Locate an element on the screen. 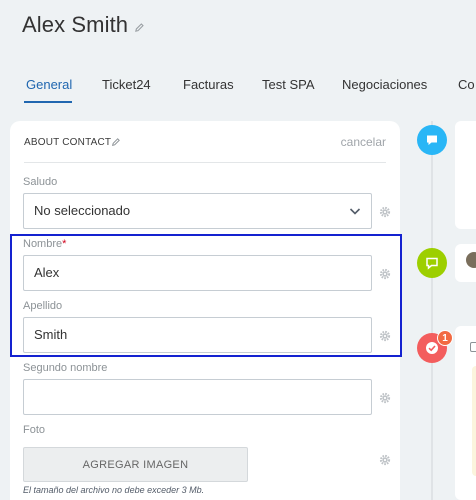  last-name-input: Smith is located at coordinates (197, 335).